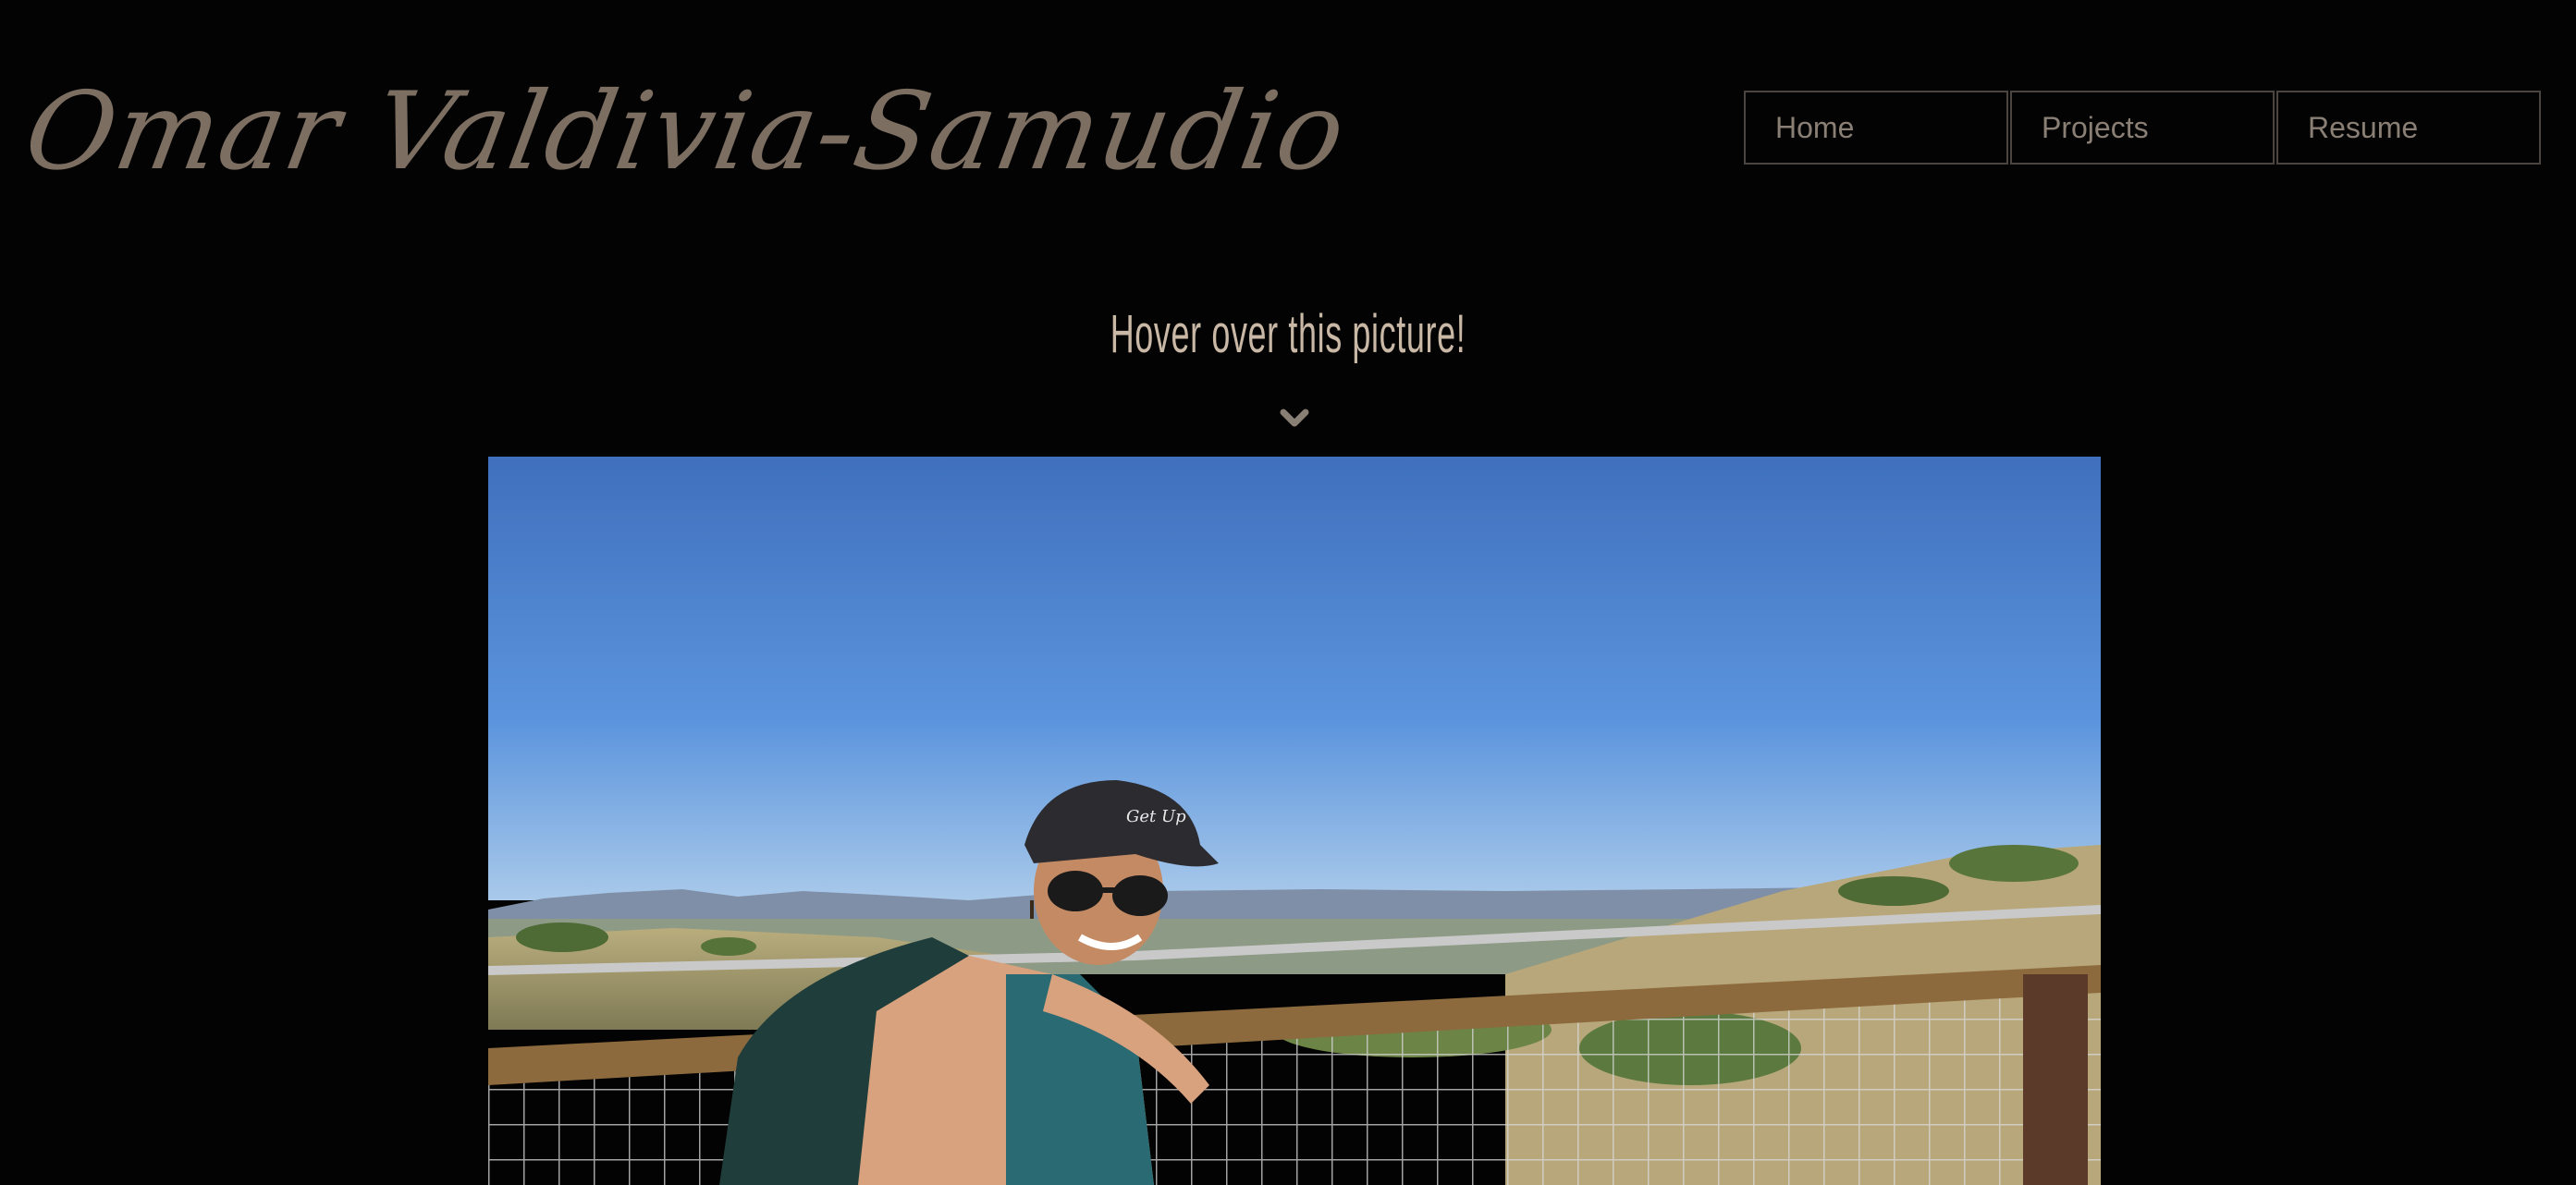 The height and width of the screenshot is (1185, 2576). What do you see at coordinates (686, 131) in the screenshot?
I see `site-title: Omar Valdivia-Samudio` at bounding box center [686, 131].